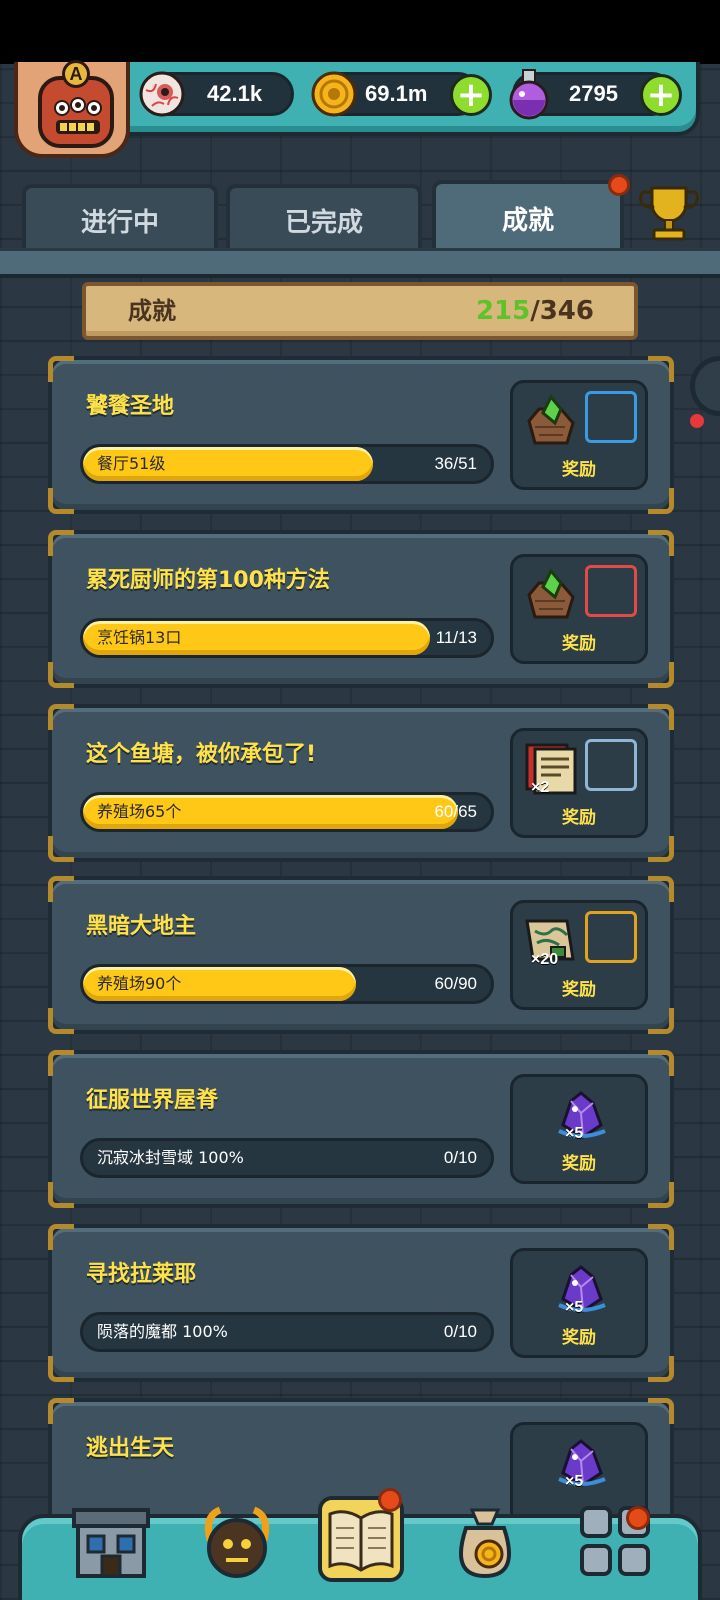  I want to click on tab-completed: 已完成, so click(324, 218).